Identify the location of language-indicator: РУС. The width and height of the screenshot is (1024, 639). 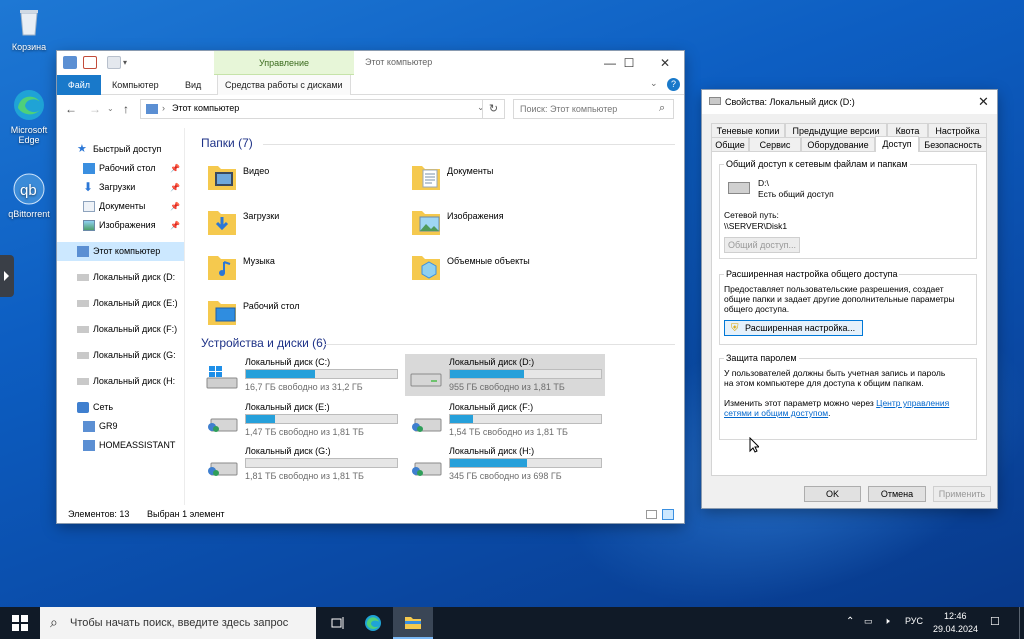
(914, 621).